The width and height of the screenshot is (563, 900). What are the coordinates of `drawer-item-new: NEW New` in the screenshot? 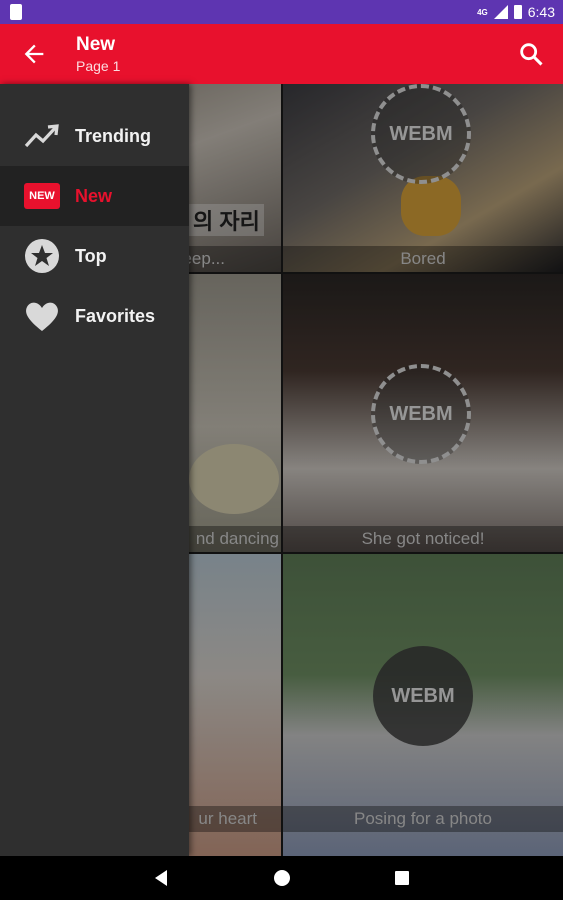 It's located at (94, 196).